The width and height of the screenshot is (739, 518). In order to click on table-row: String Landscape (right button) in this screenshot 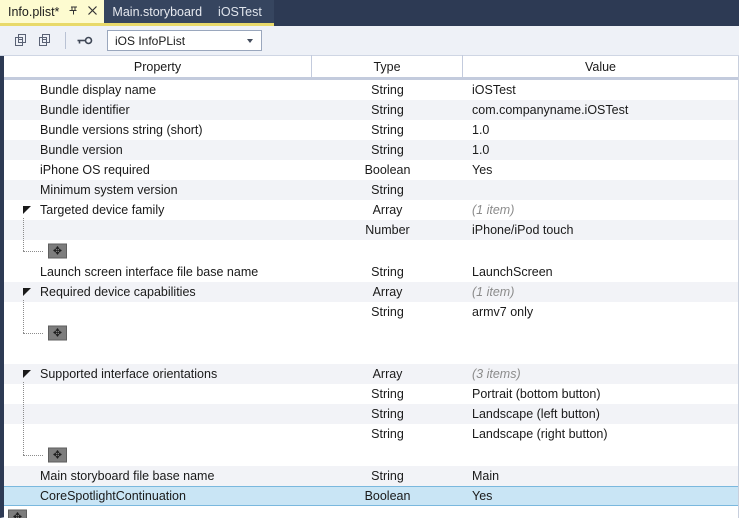, I will do `click(371, 434)`.